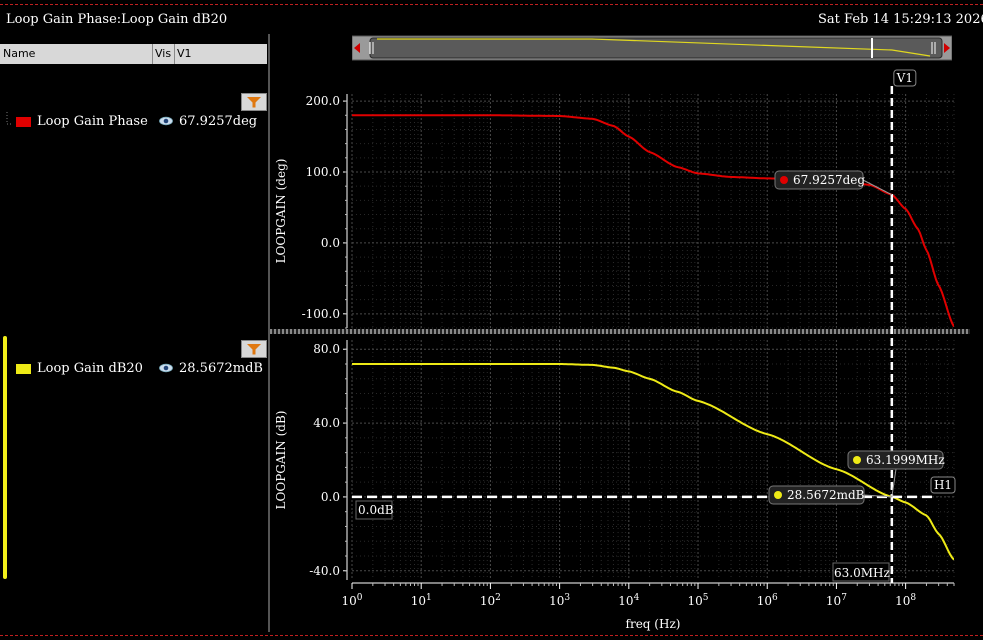  Describe the element at coordinates (836, 600) in the screenshot. I see `x-tick-label: 107` at that location.